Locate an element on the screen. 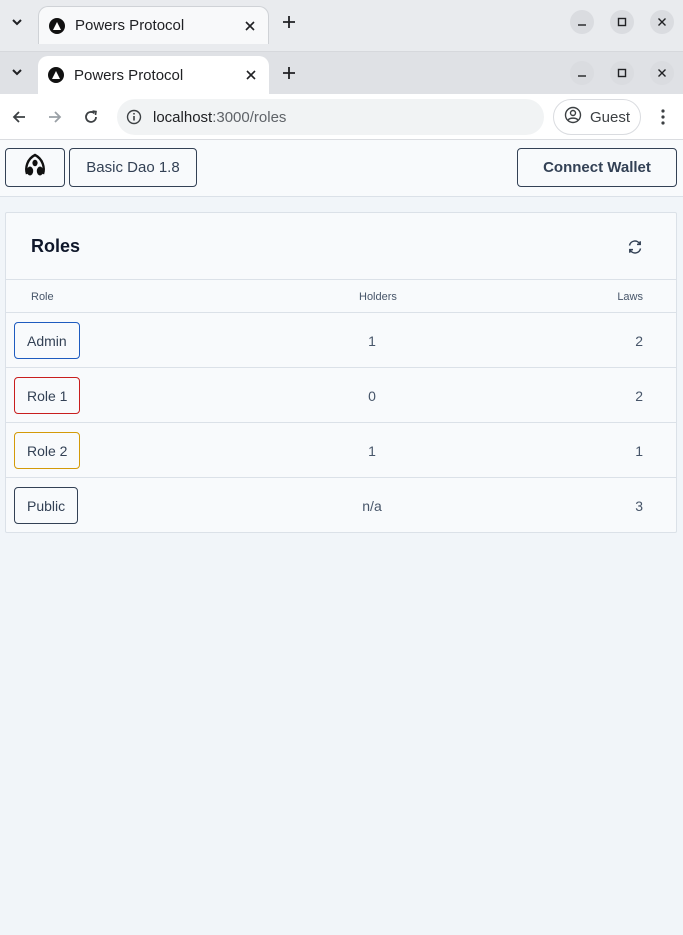  arrow-right-icon is located at coordinates (55, 117).